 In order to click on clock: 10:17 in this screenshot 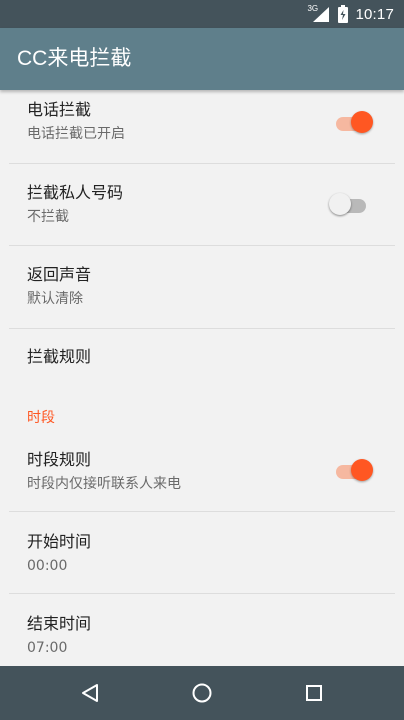, I will do `click(374, 14)`.